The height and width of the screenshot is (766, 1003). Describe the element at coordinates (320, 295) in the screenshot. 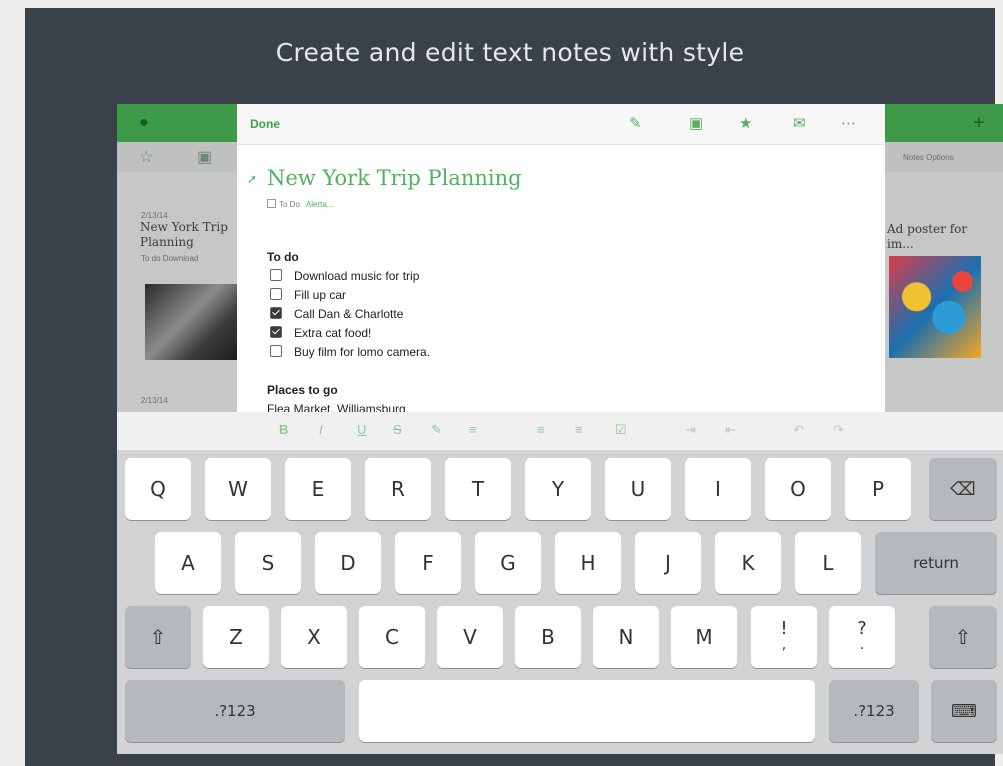

I see `todo-label: Fill up car` at that location.